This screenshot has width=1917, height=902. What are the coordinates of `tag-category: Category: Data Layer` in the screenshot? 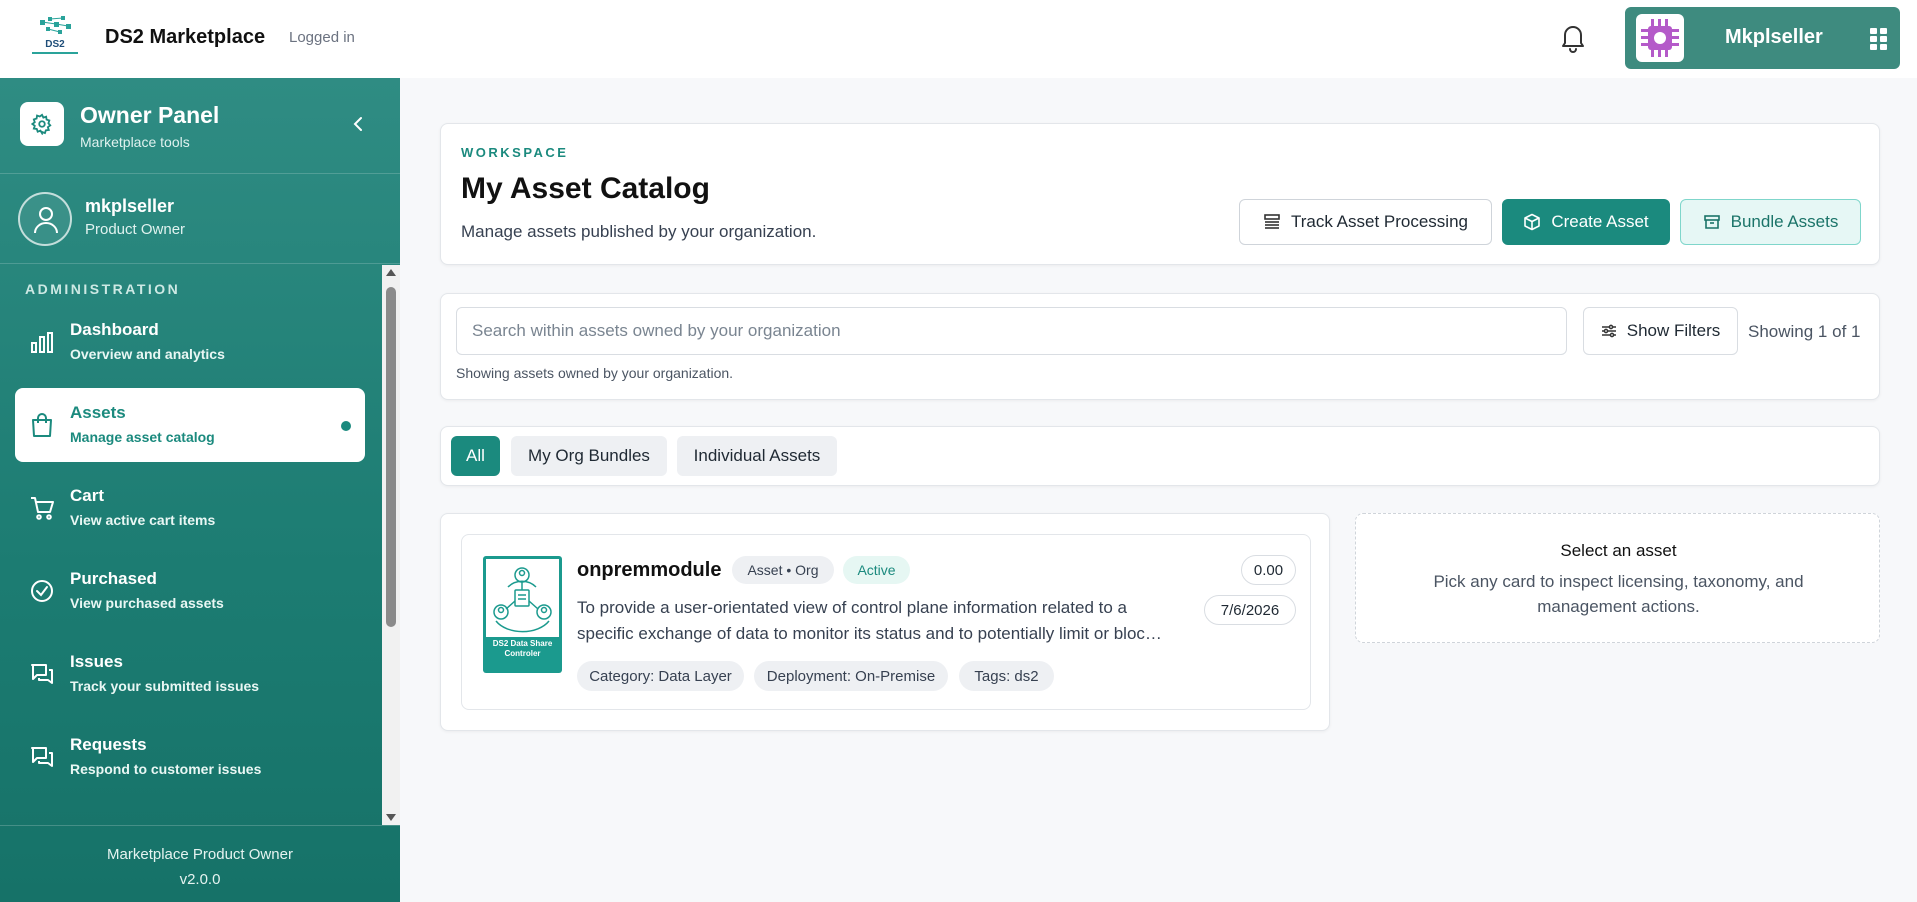 It's located at (660, 676).